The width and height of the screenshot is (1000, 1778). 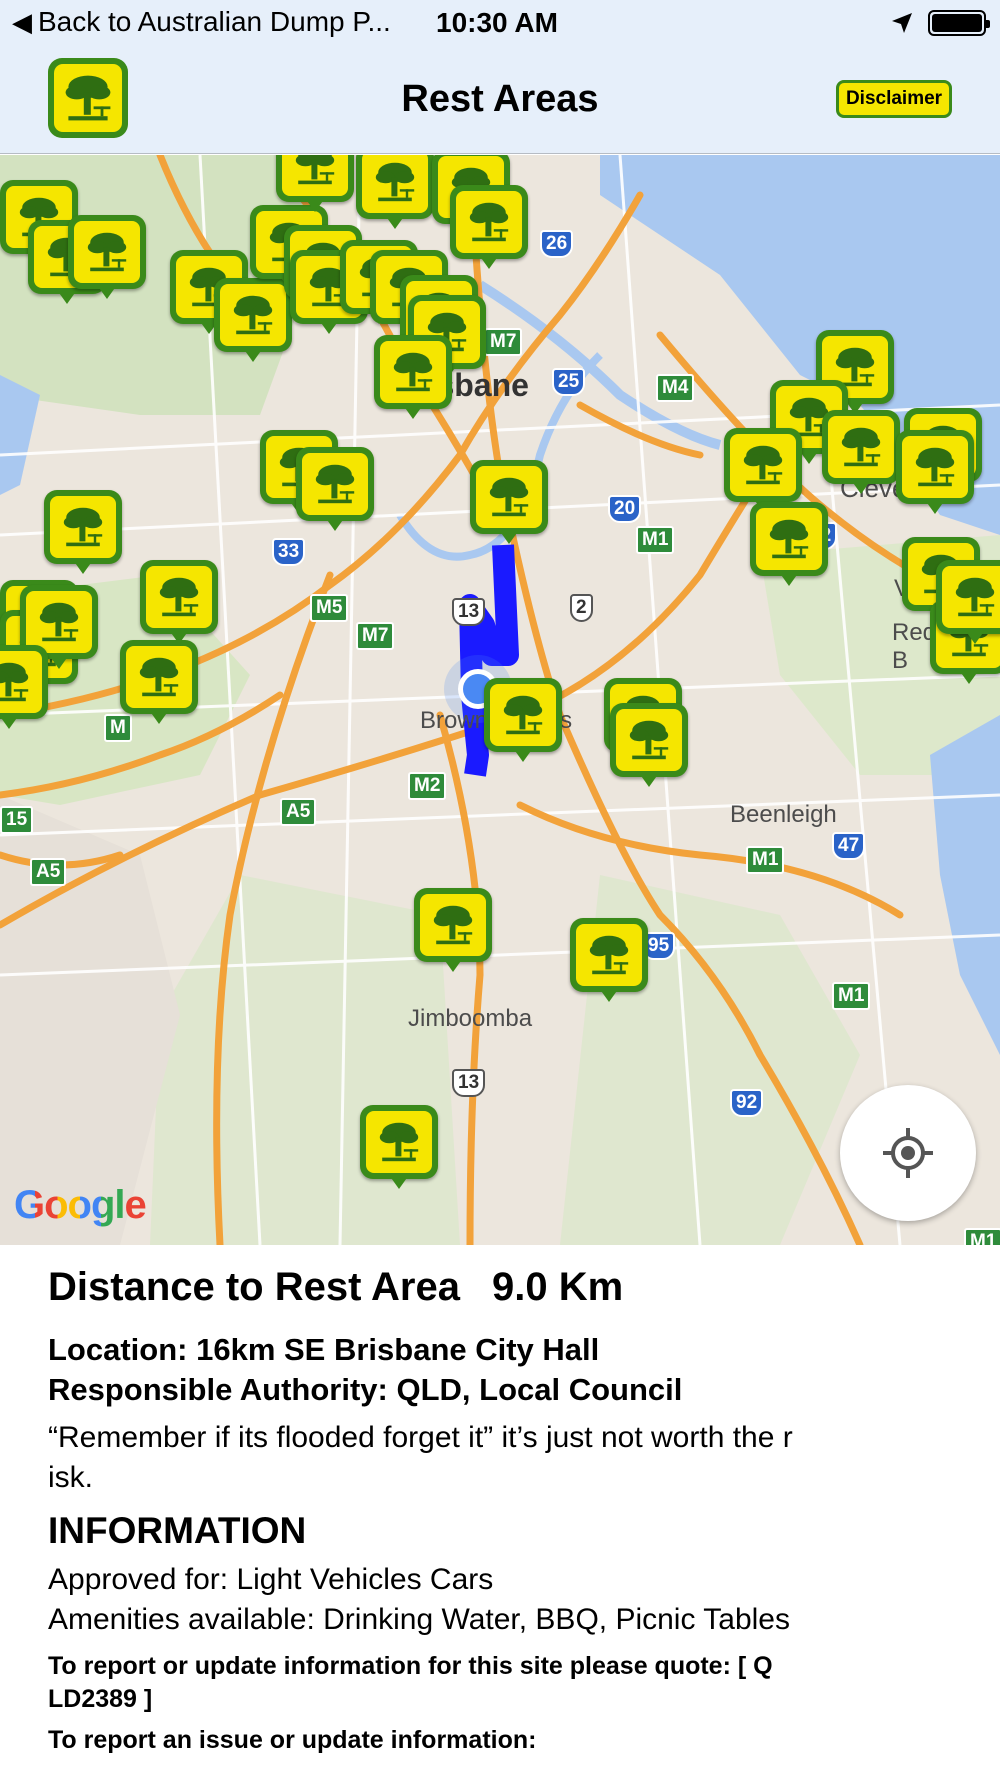 I want to click on distance-value: 9.0 Km, so click(x=558, y=1287).